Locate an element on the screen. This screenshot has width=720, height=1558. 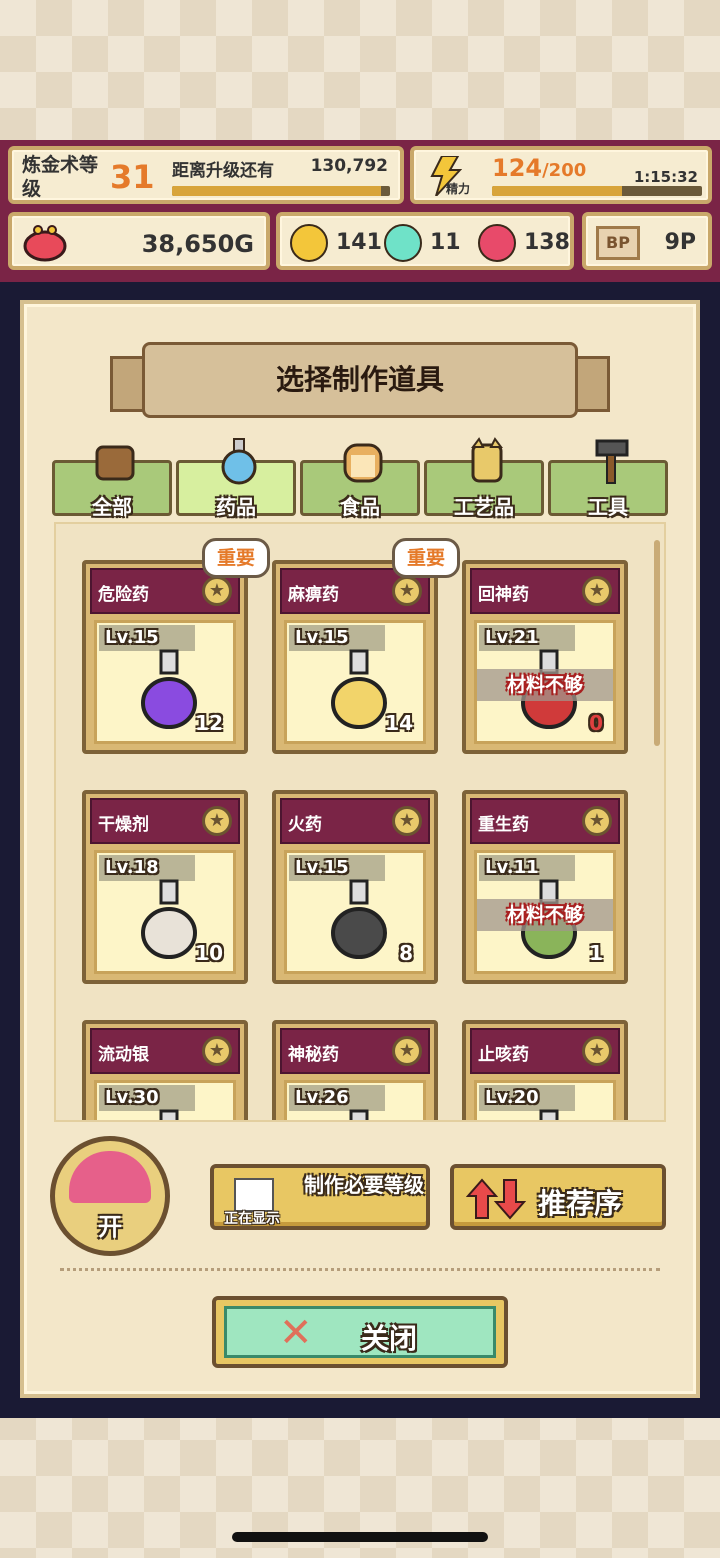
item-card: 危险药 ★ Lv.15 12 重要 is located at coordinates (176, 646).